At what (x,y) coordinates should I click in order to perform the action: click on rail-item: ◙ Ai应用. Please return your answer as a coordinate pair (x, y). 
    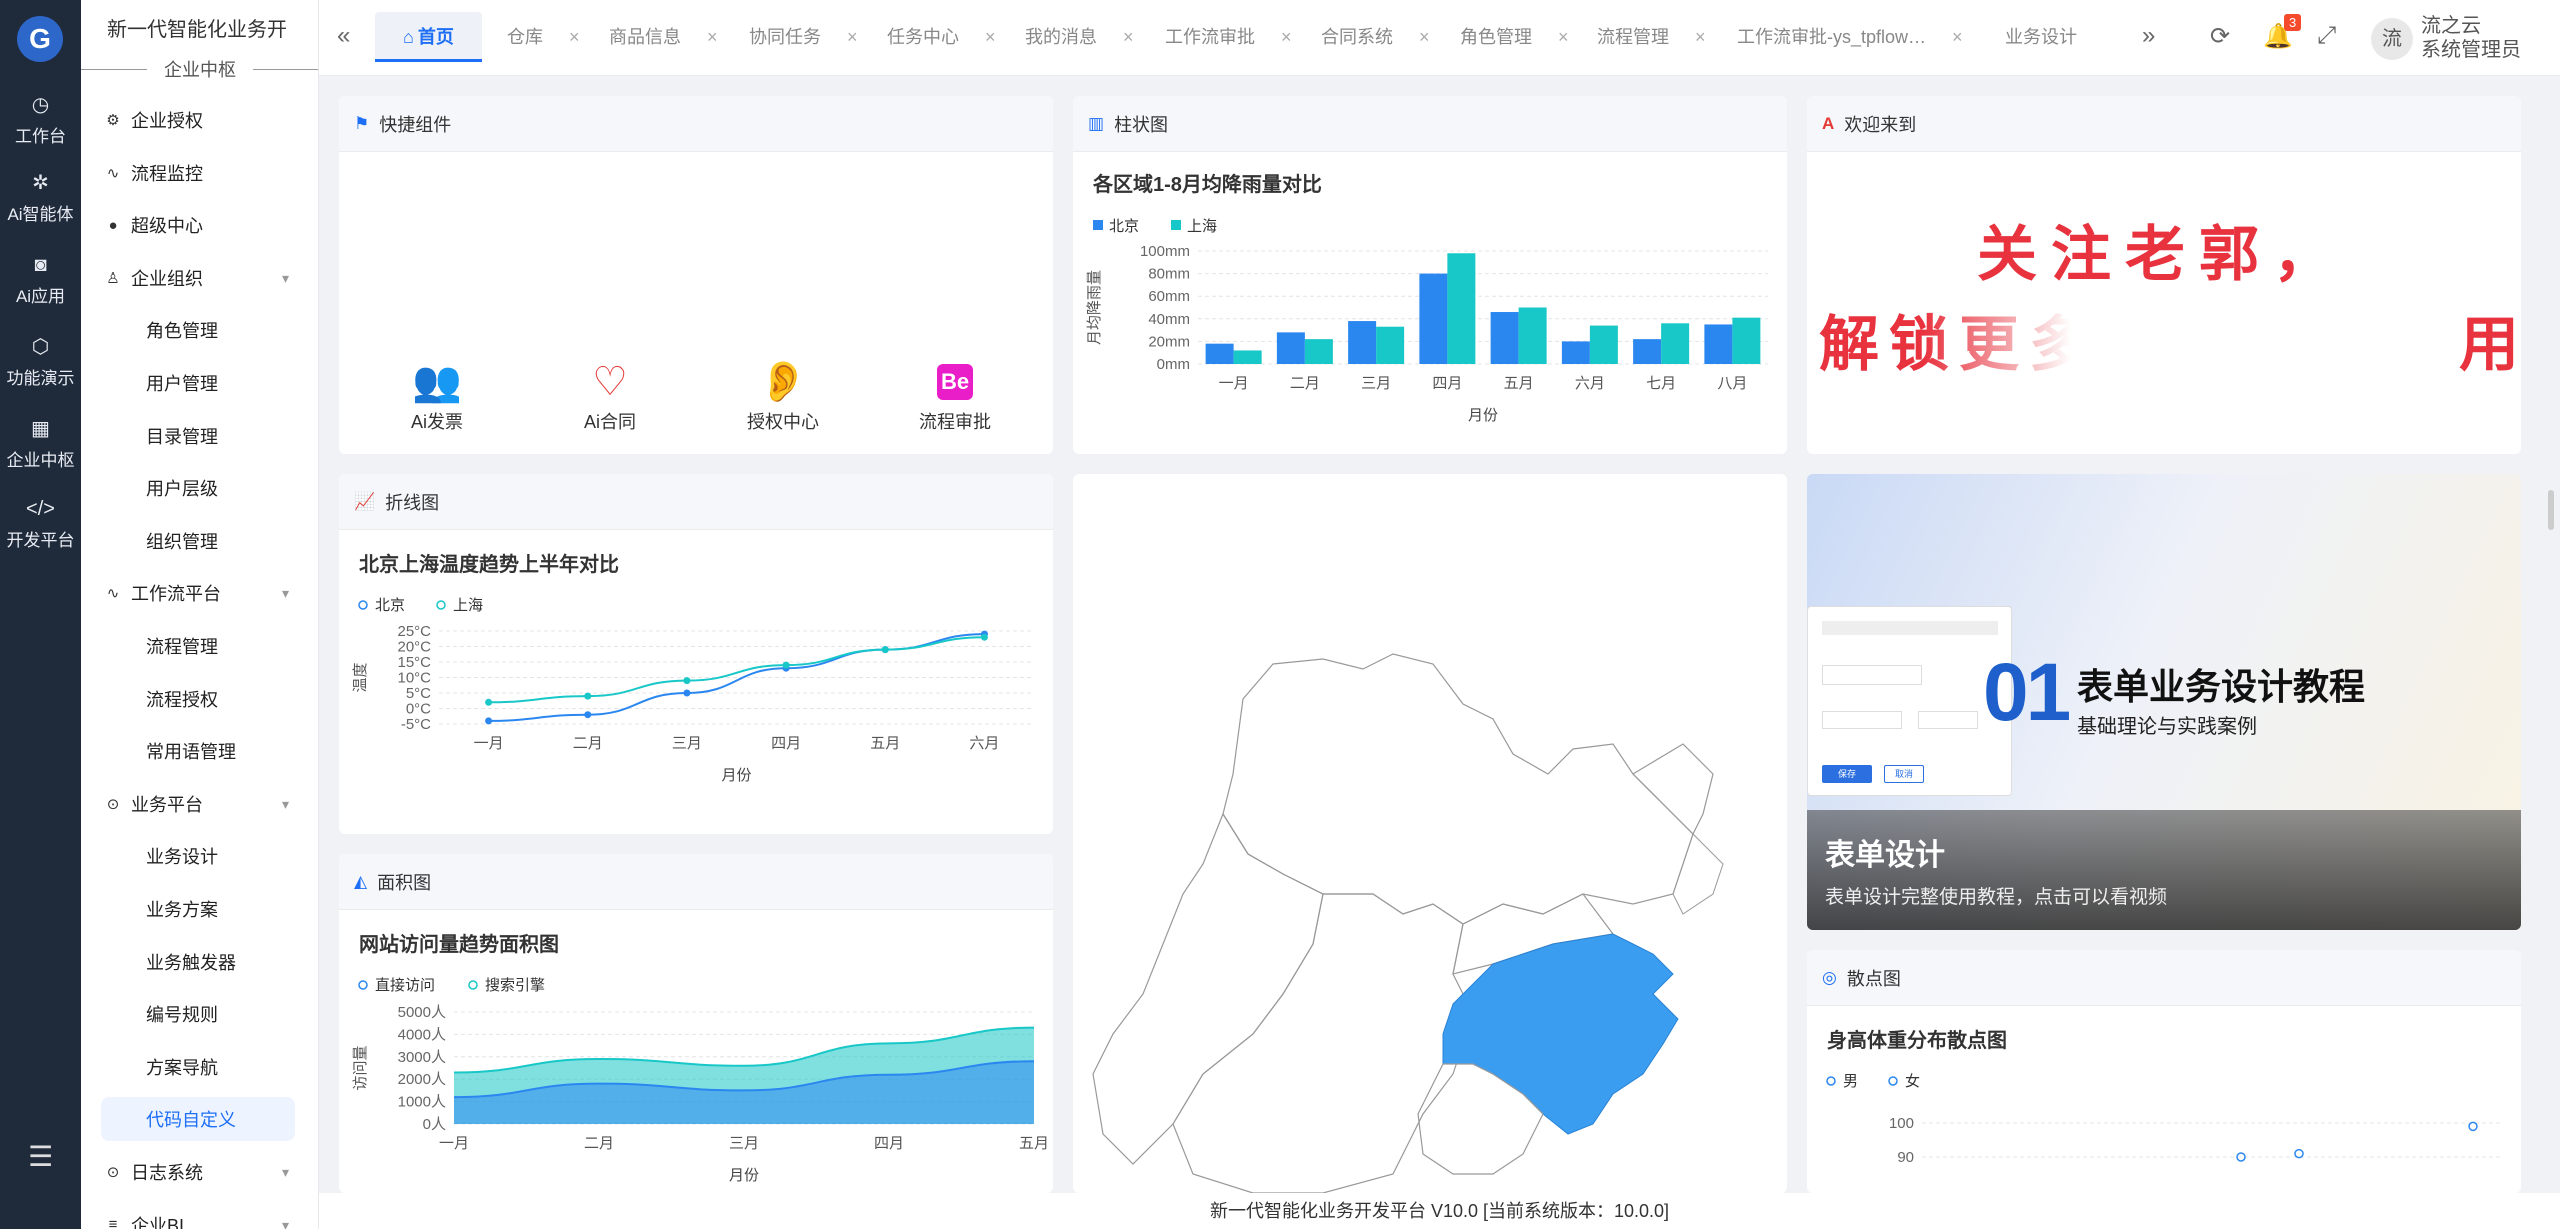
    Looking at the image, I should click on (40, 279).